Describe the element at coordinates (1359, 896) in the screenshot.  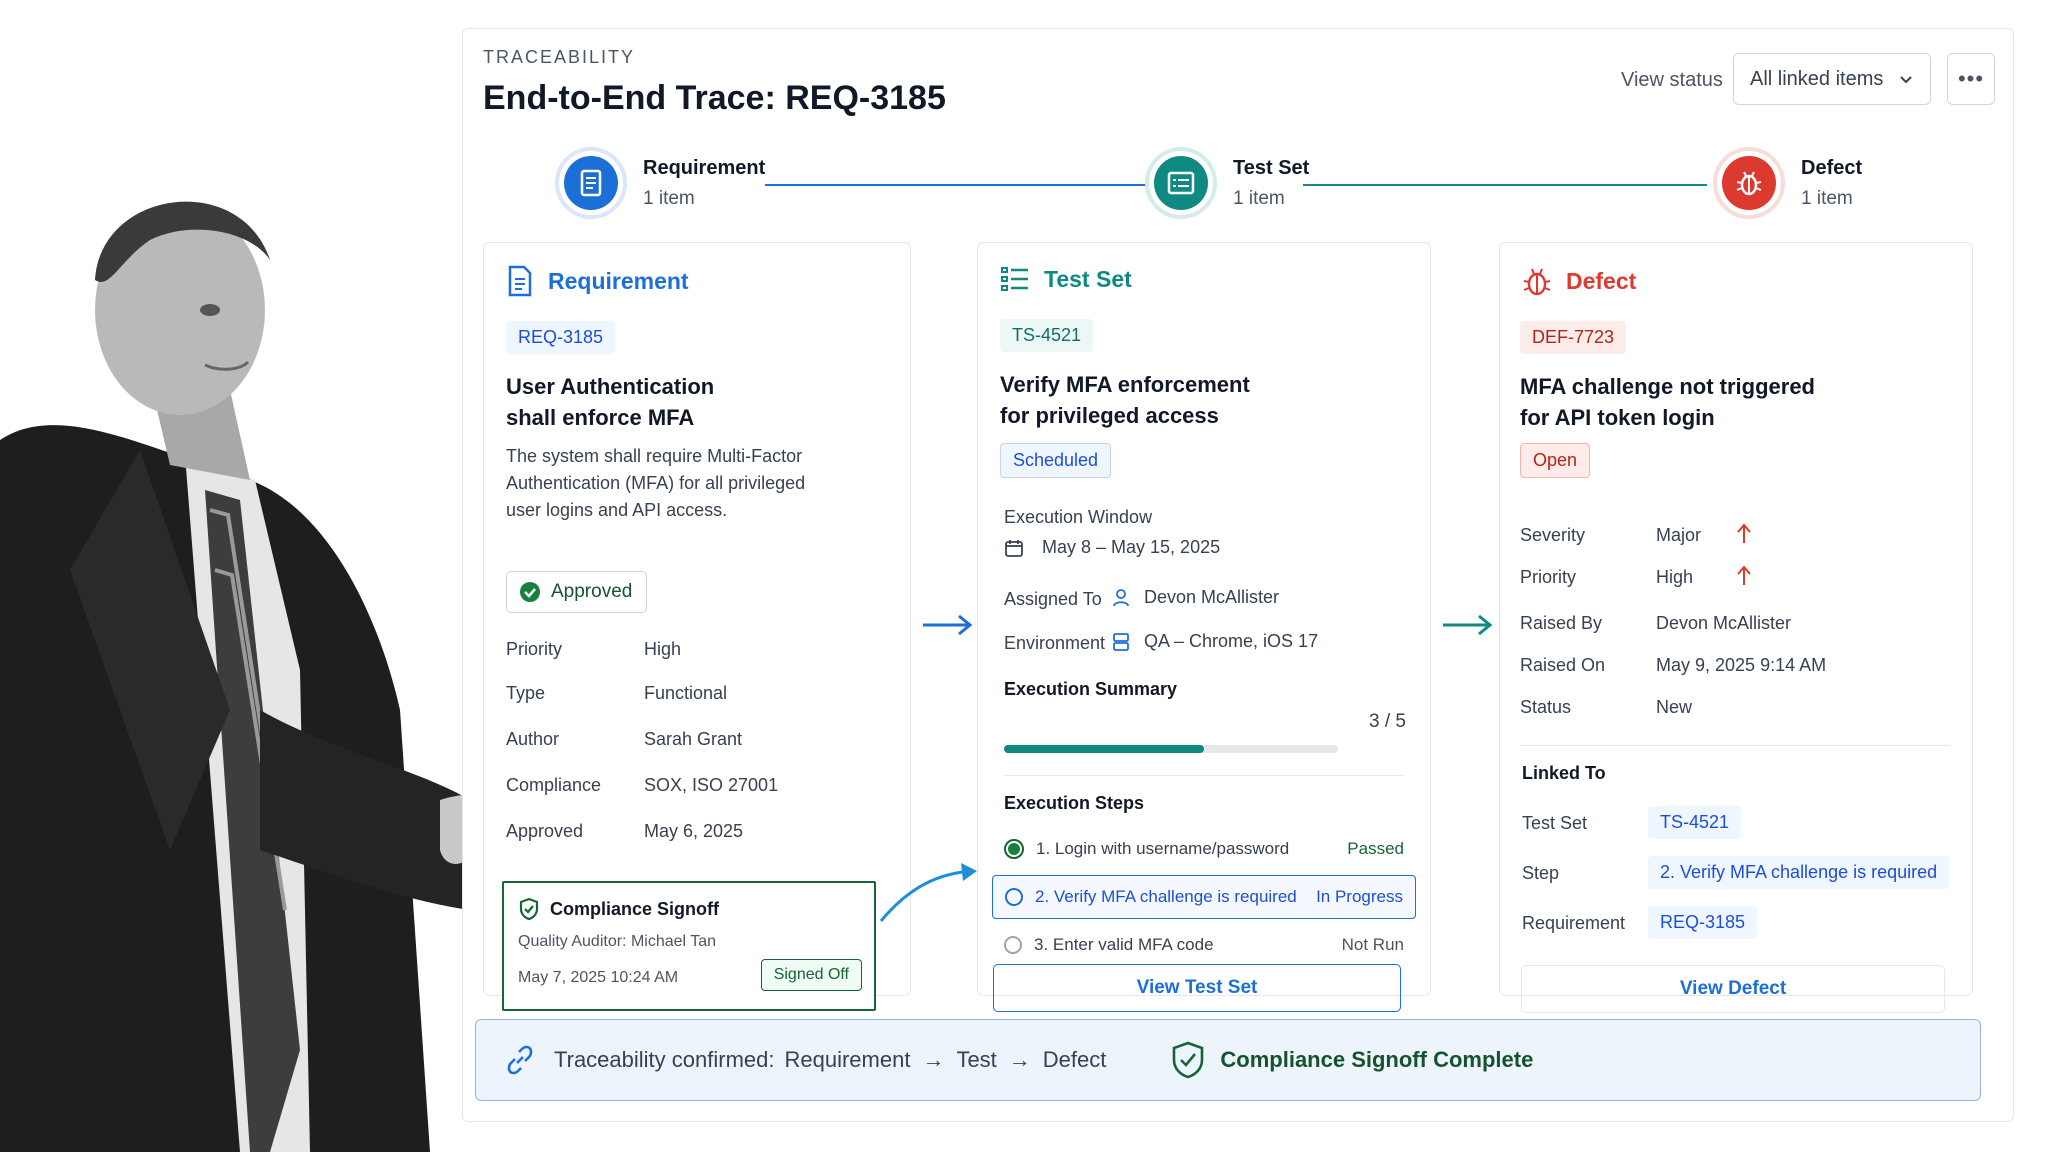
I see `step-status: In Progress` at that location.